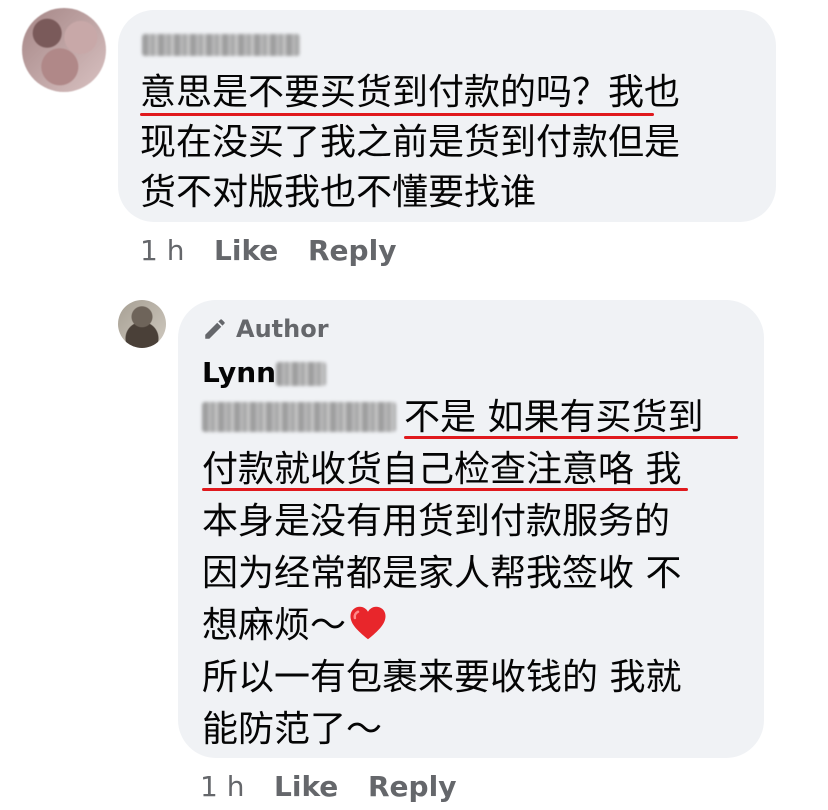  Describe the element at coordinates (64, 50) in the screenshot. I see `commenter-avatar` at that location.